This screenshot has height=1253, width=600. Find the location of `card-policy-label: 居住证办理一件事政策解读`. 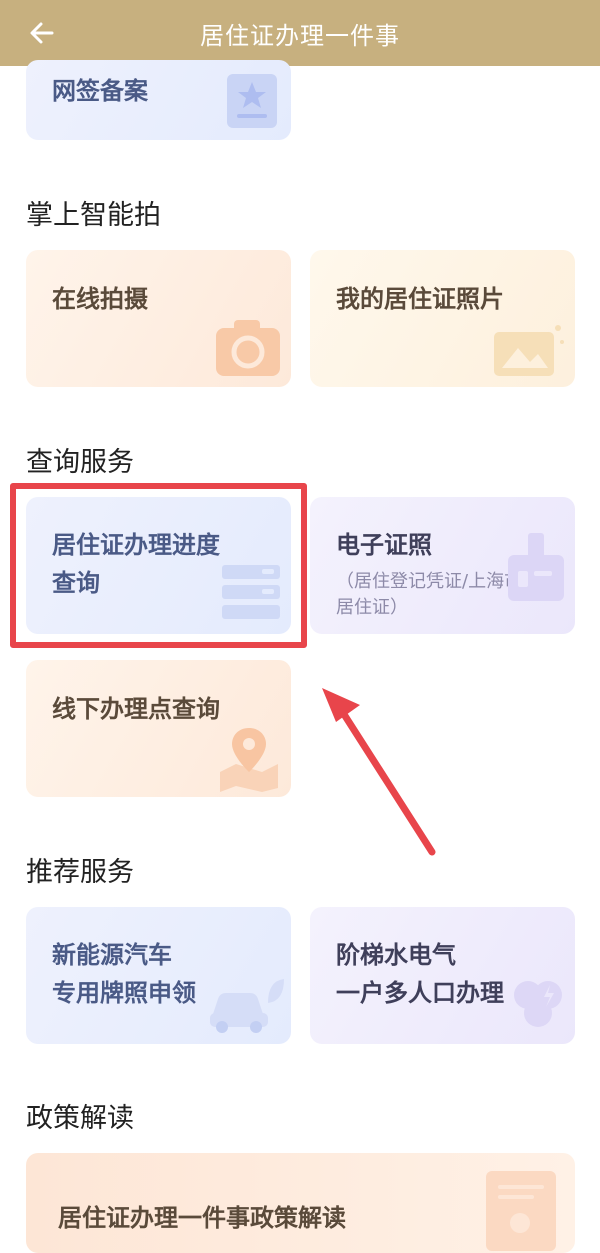

card-policy-label: 居住证办理一件事政策解读 is located at coordinates (202, 1218).